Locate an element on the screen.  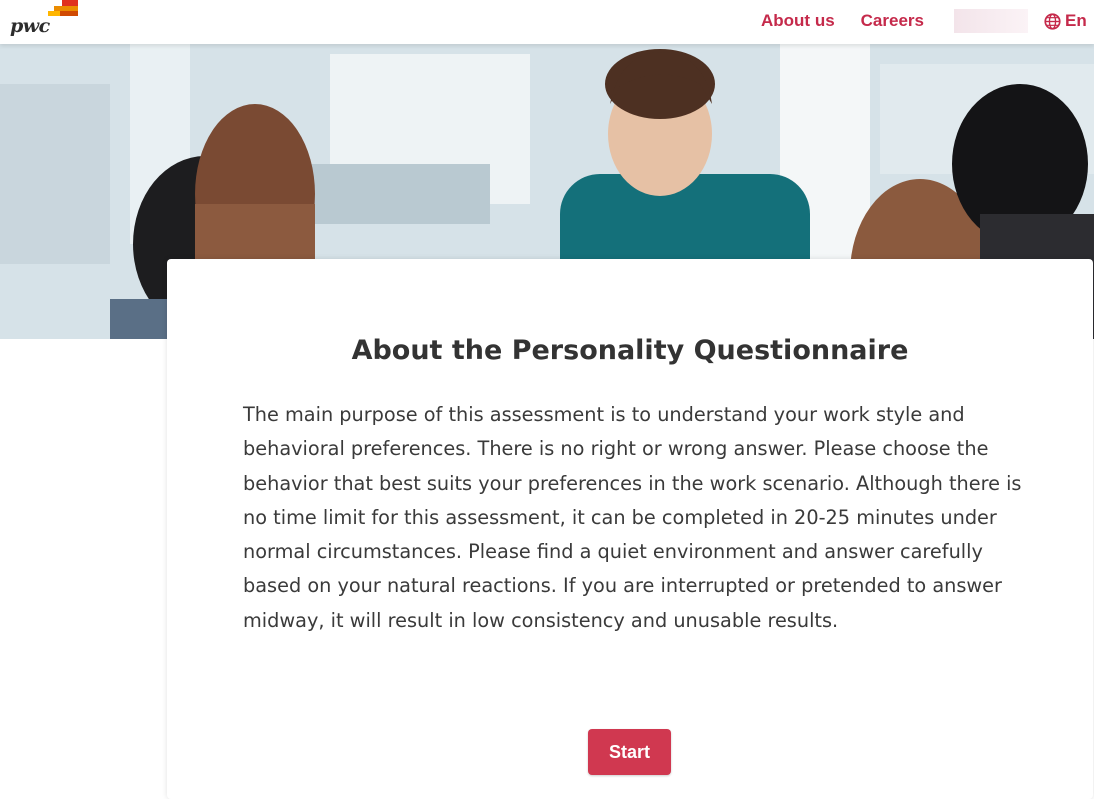
nav-link-about: About us is located at coordinates (798, 21).